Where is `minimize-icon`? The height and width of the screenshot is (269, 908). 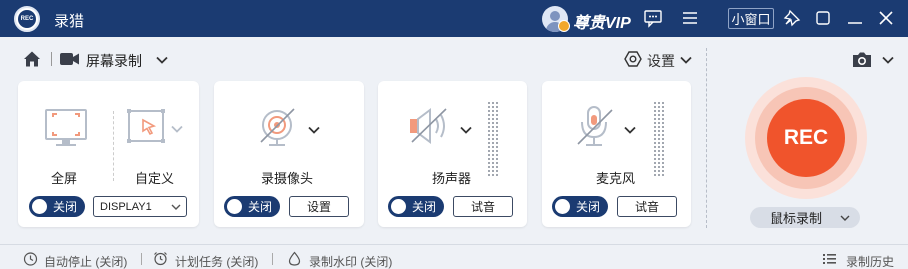 minimize-icon is located at coordinates (823, 18).